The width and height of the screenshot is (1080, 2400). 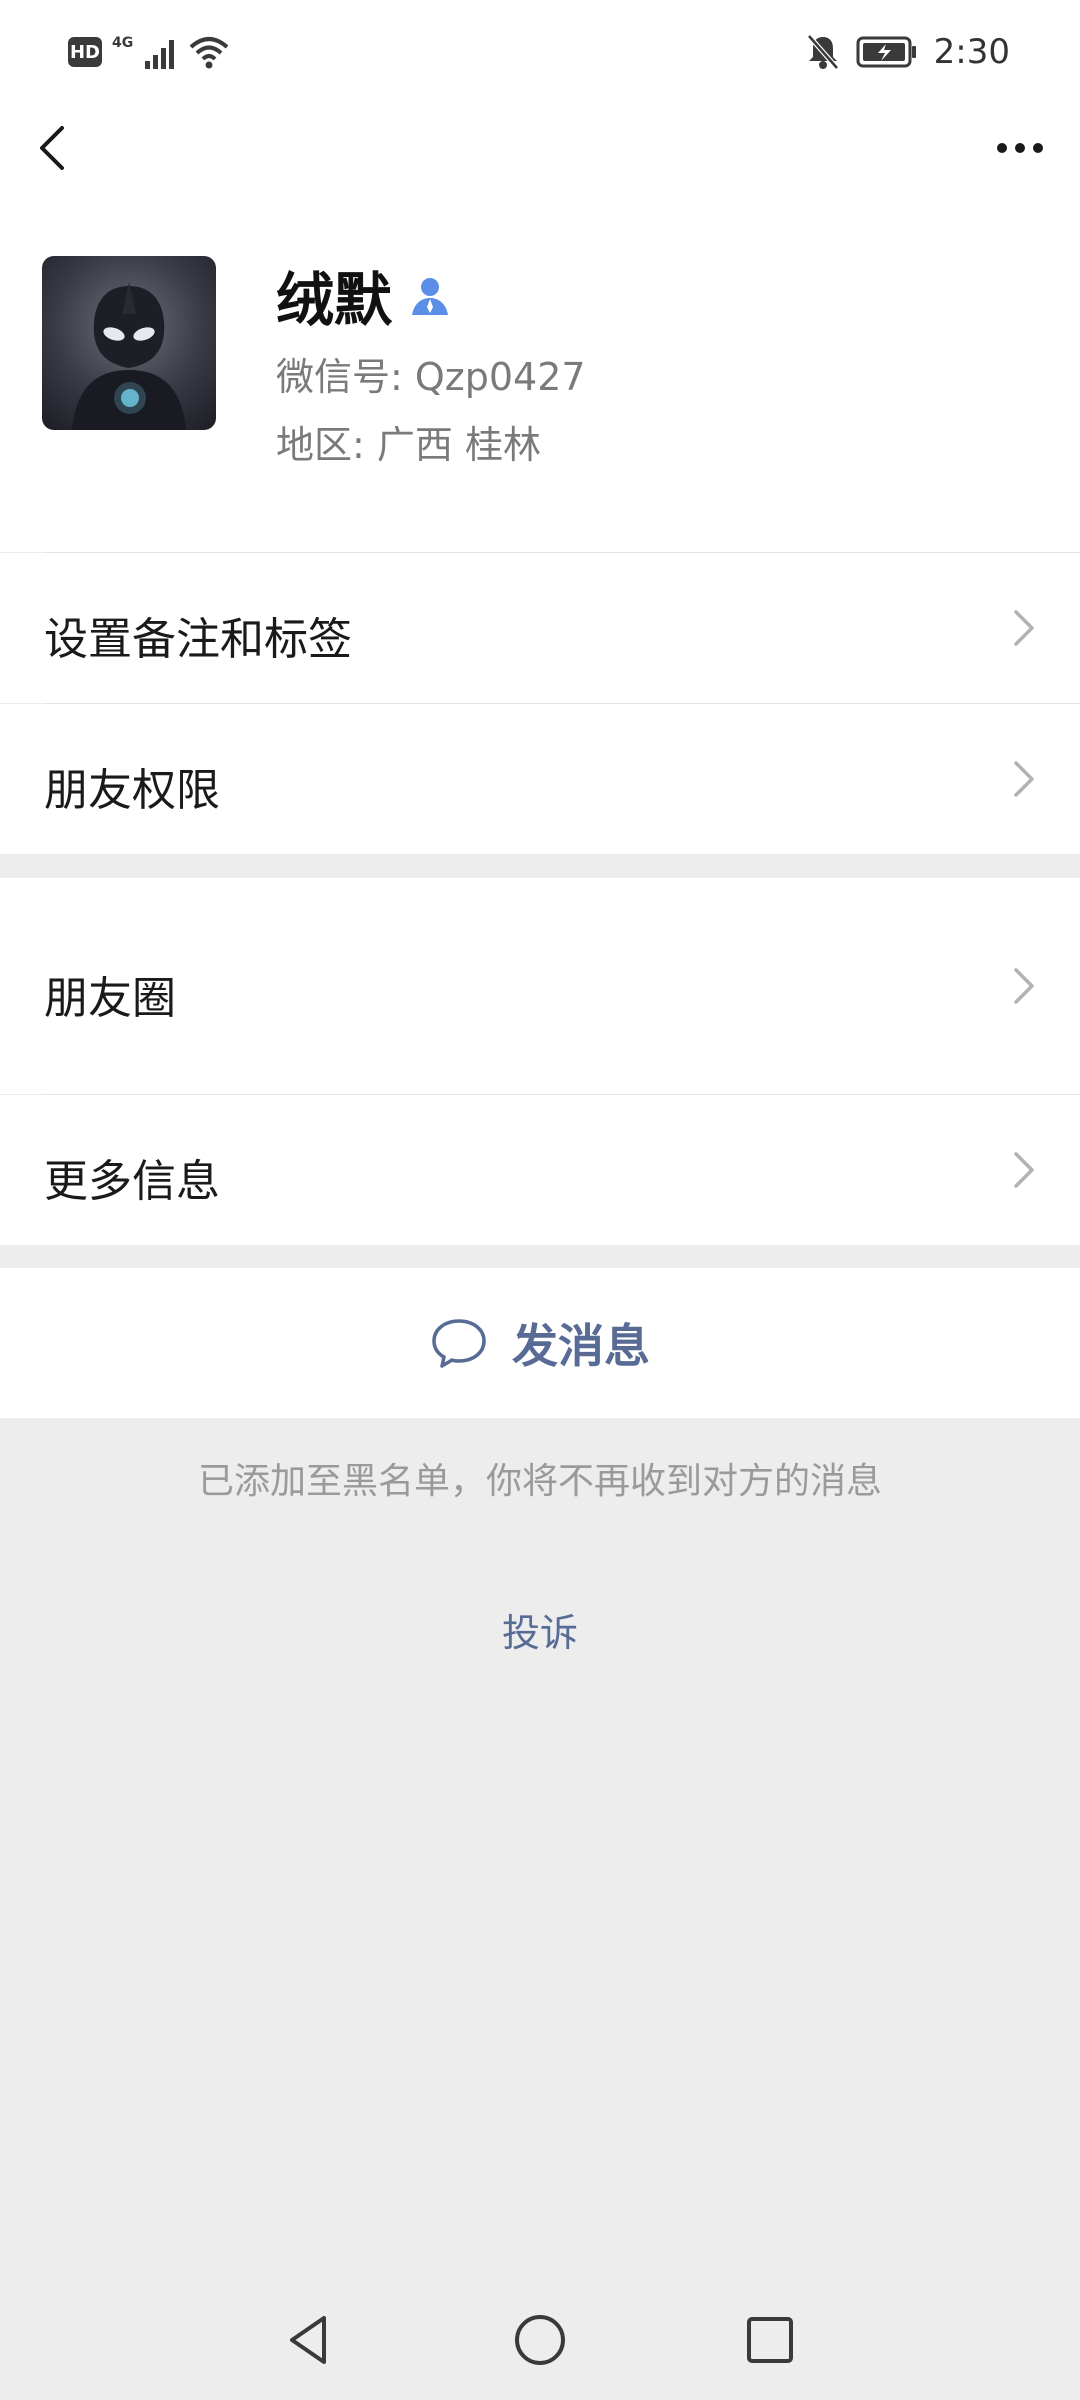 I want to click on send-message-button: 发消息, so click(x=540, y=1343).